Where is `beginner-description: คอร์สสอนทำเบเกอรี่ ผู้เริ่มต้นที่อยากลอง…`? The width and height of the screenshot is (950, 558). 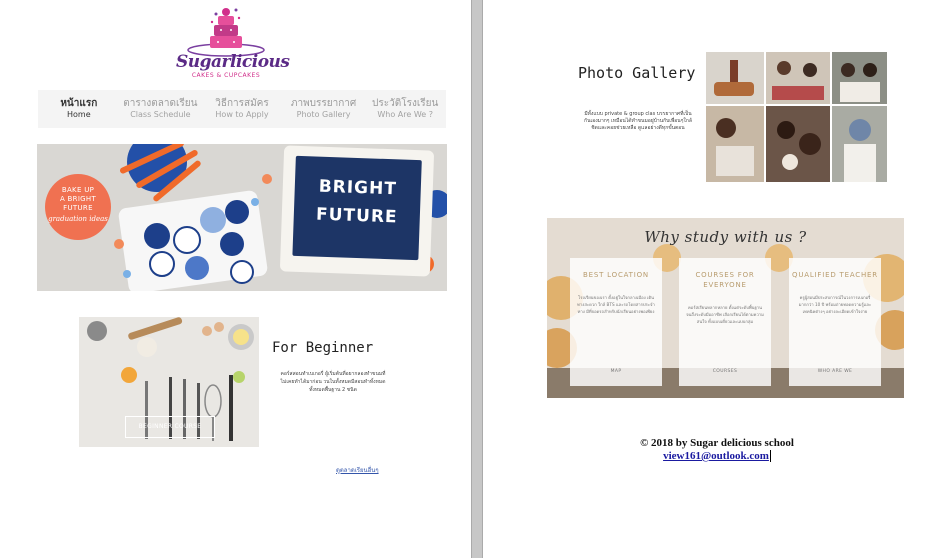 beginner-description: คอร์สสอนทำเบเกอรี่ ผู้เริ่มต้นที่อยากลอง… is located at coordinates (333, 382).